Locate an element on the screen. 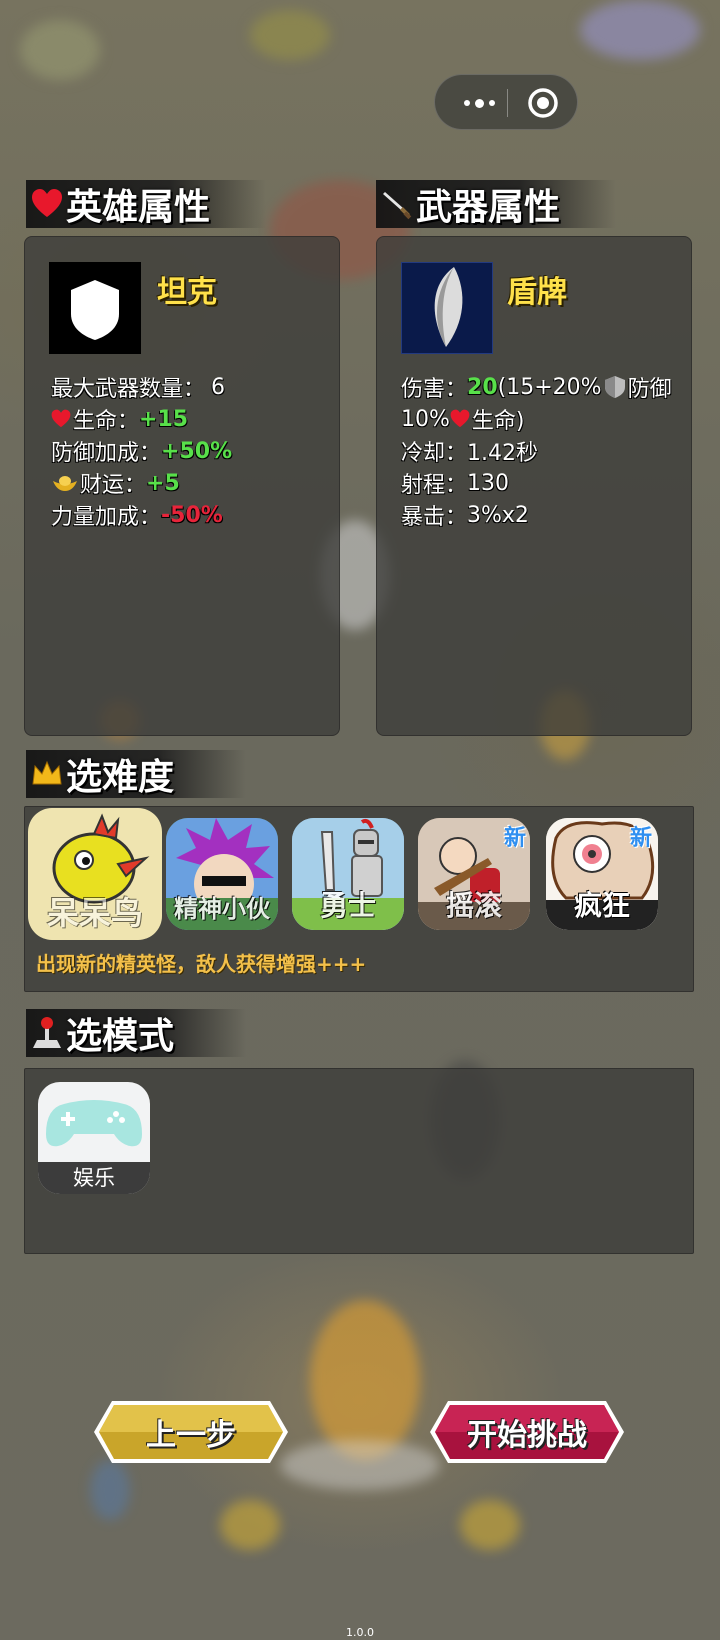 This screenshot has height=1640, width=720. difficulty-option-label: 勇士 is located at coordinates (347, 905).